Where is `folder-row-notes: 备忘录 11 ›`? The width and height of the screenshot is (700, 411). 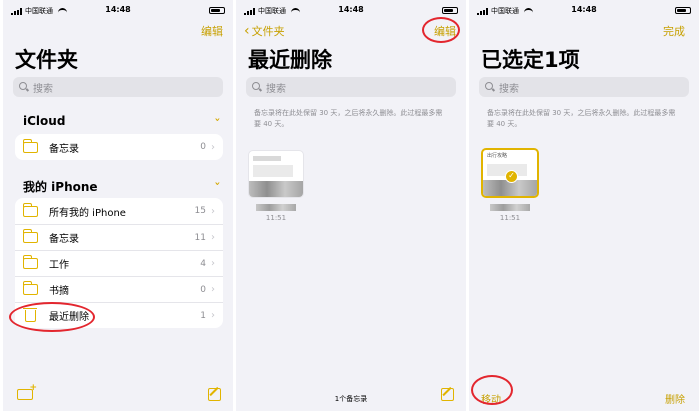 folder-row-notes: 备忘录 11 › is located at coordinates (119, 237).